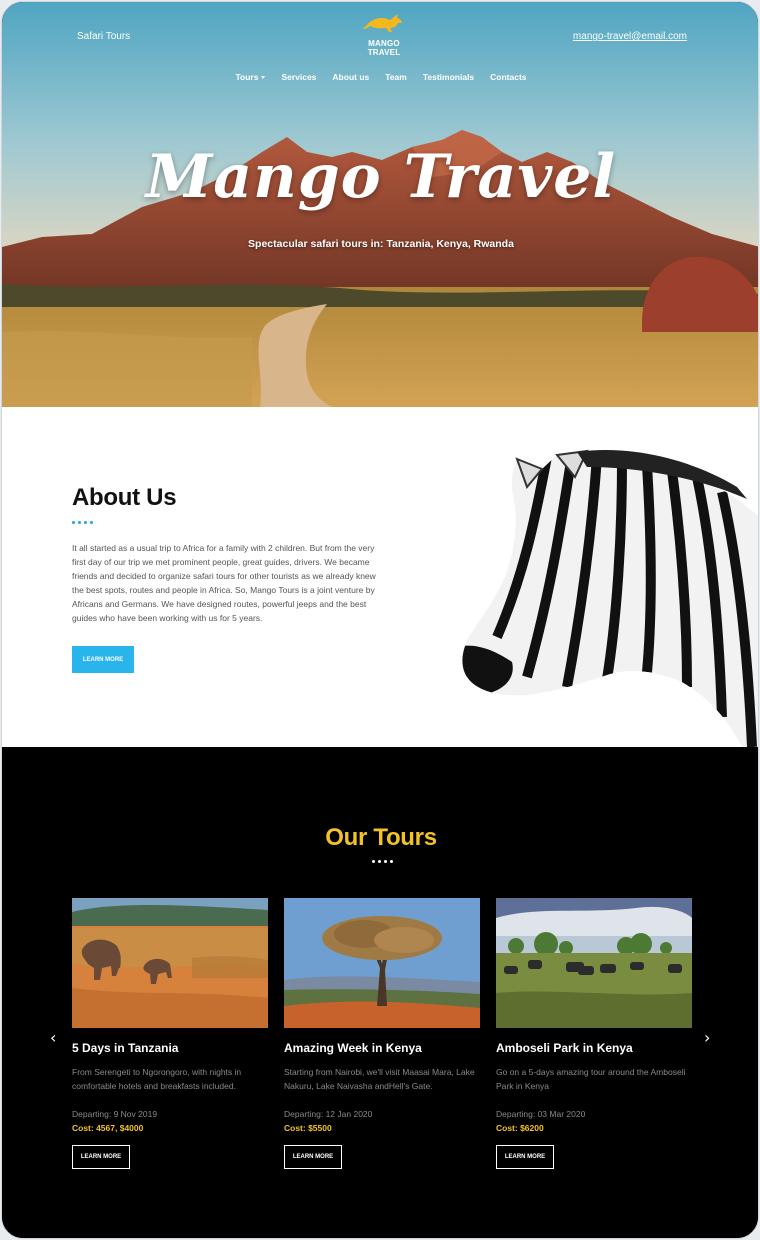 Image resolution: width=760 pixels, height=1240 pixels. I want to click on brand-logo: MANGO TRAVEL, so click(384, 34).